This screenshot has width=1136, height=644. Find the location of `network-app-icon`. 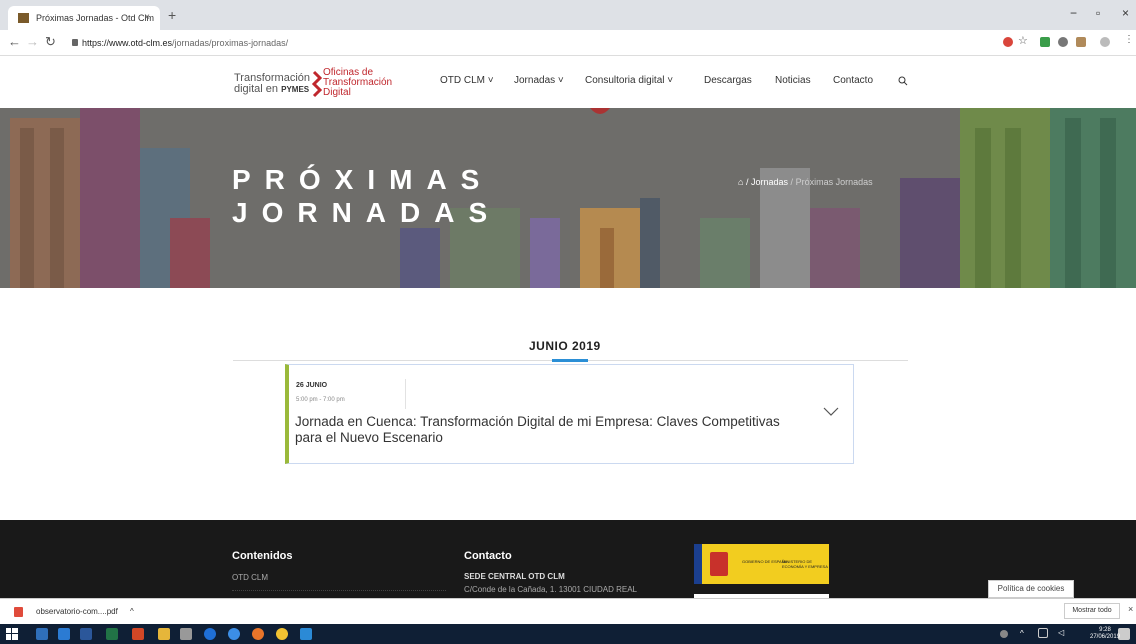

network-app-icon is located at coordinates (186, 634).